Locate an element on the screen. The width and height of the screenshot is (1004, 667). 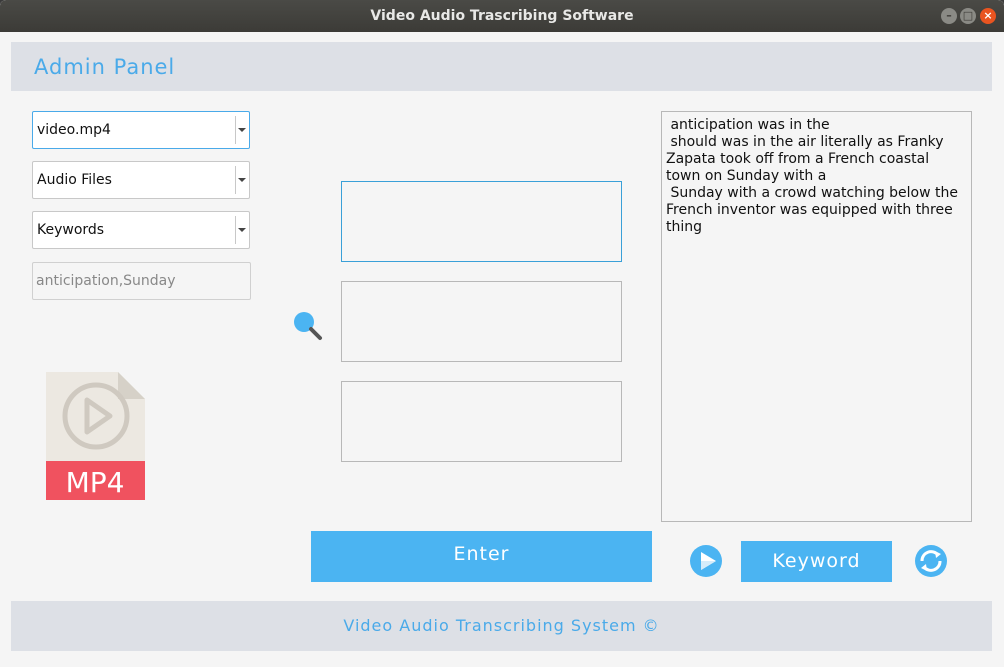
footer-panel: Video Audio Transcribing System © is located at coordinates (501, 626).